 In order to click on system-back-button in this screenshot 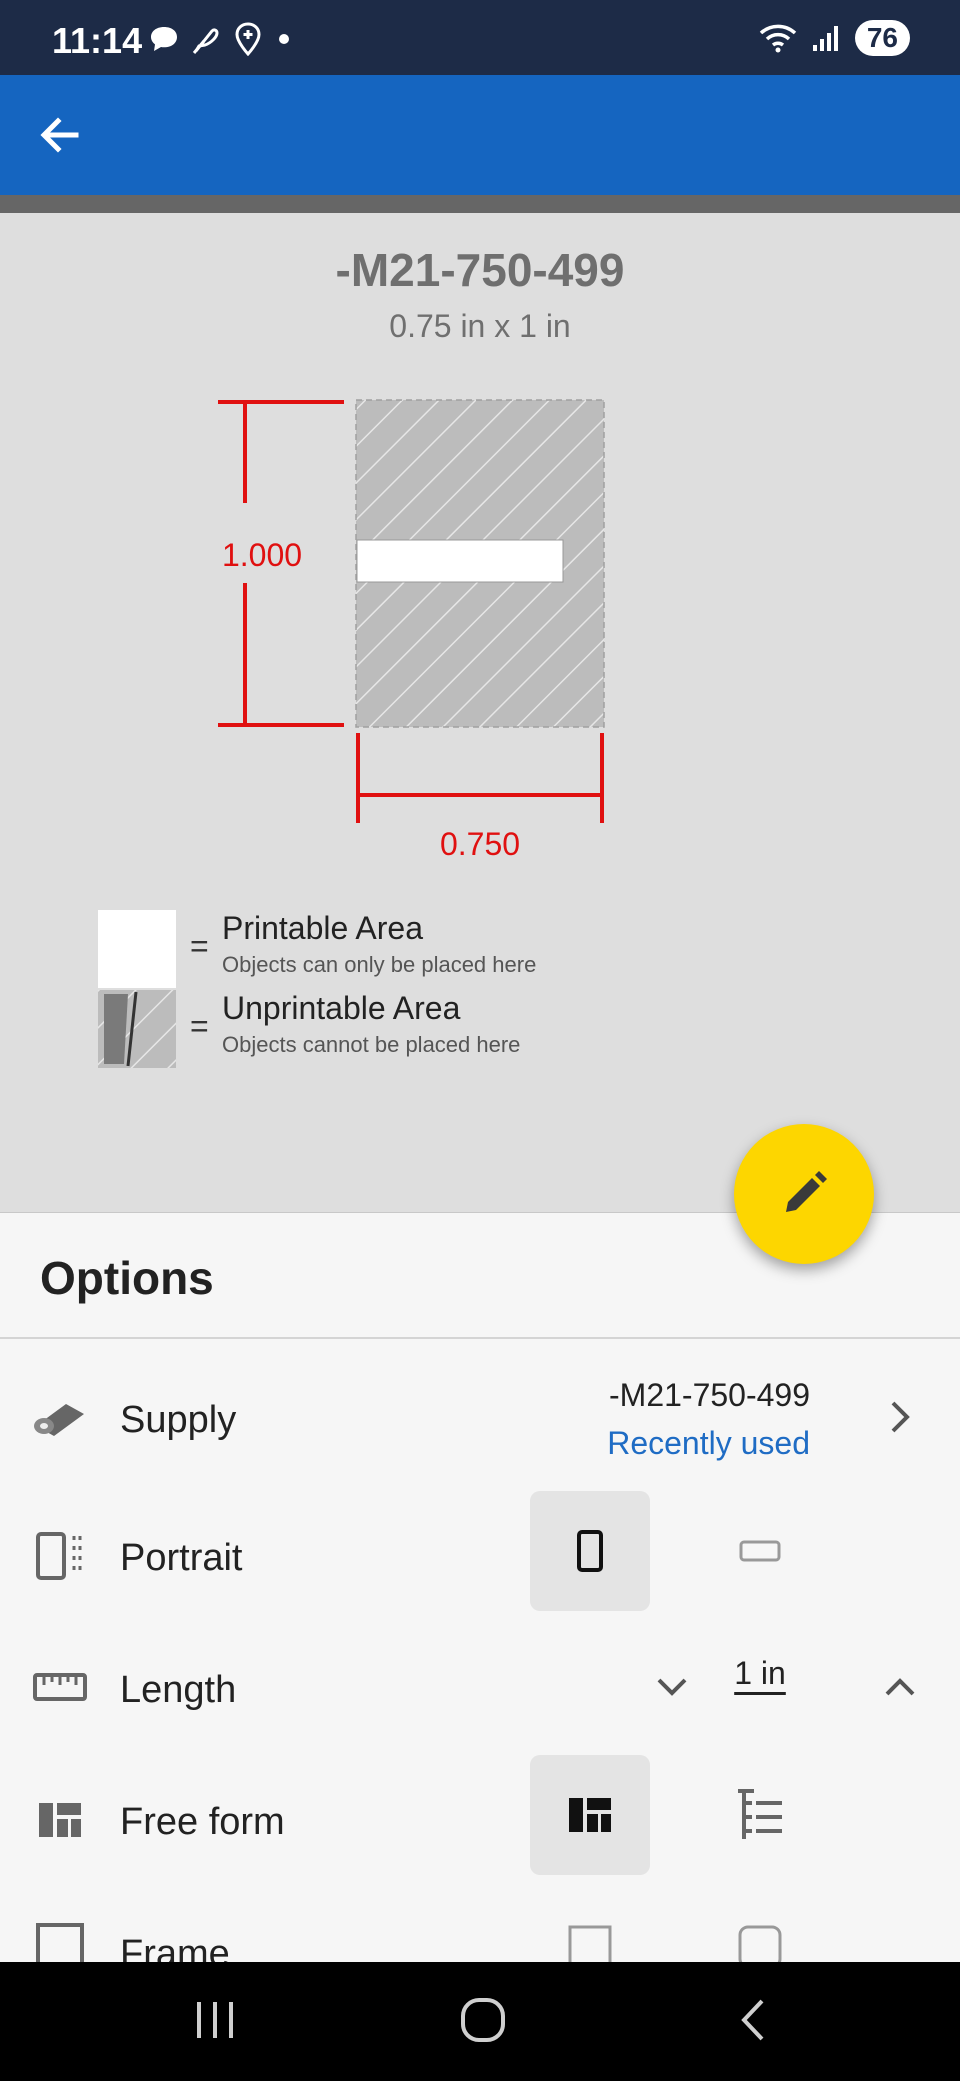, I will do `click(753, 2020)`.